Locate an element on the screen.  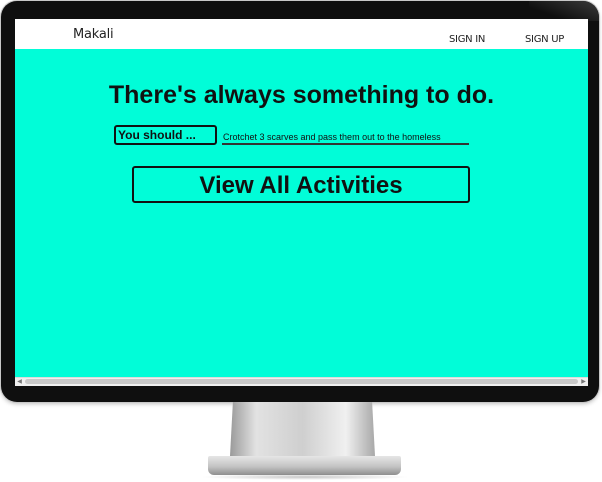
scrollbar-thumb is located at coordinates (301, 381).